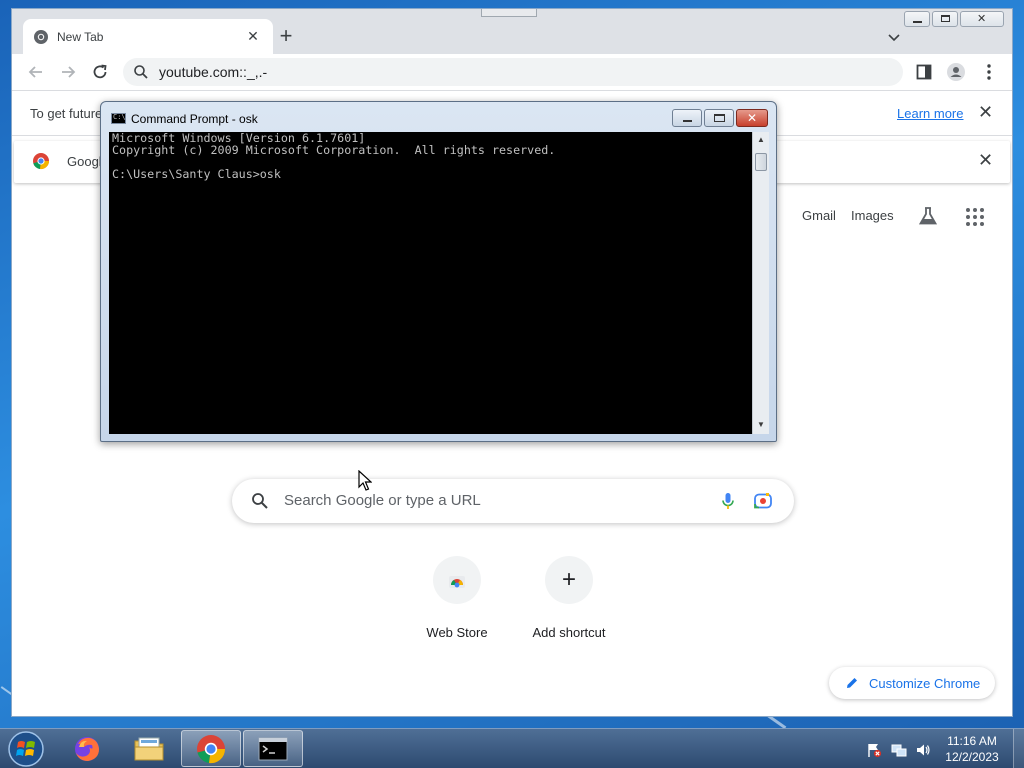 The image size is (1024, 768). Describe the element at coordinates (975, 217) in the screenshot. I see `google-apps-grid-icon` at that location.